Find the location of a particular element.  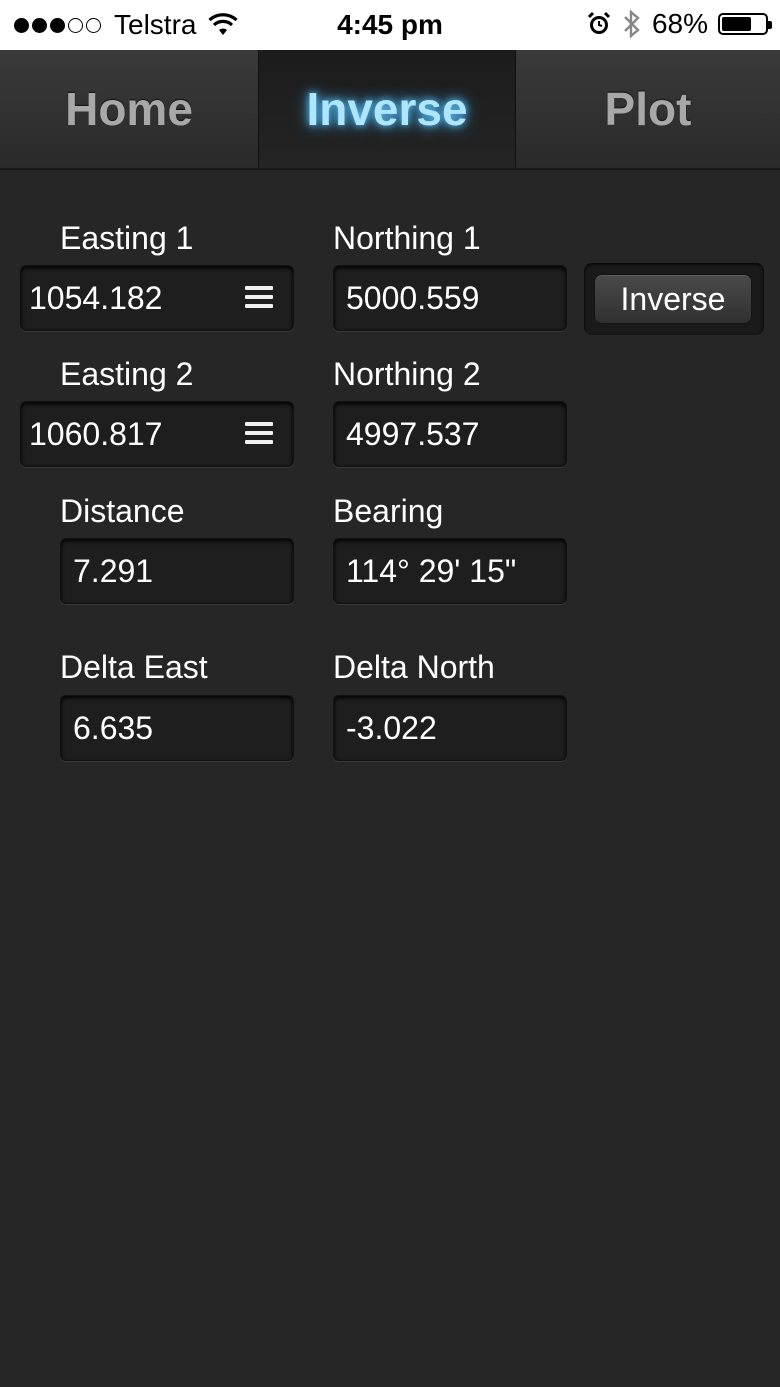

easting1-label: Easting 1 is located at coordinates (127, 238).